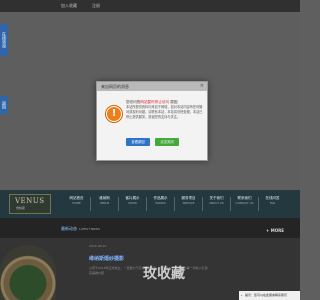 This screenshot has height=300, width=320. I want to click on register-link: 注册, so click(96, 6).